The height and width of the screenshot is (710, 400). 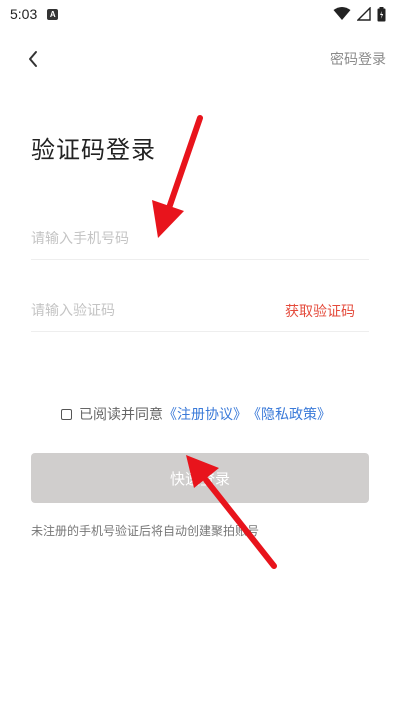 I want to click on signup-notice: 未注册的手机号验证后将自动创建聚拍账号, so click(x=145, y=531).